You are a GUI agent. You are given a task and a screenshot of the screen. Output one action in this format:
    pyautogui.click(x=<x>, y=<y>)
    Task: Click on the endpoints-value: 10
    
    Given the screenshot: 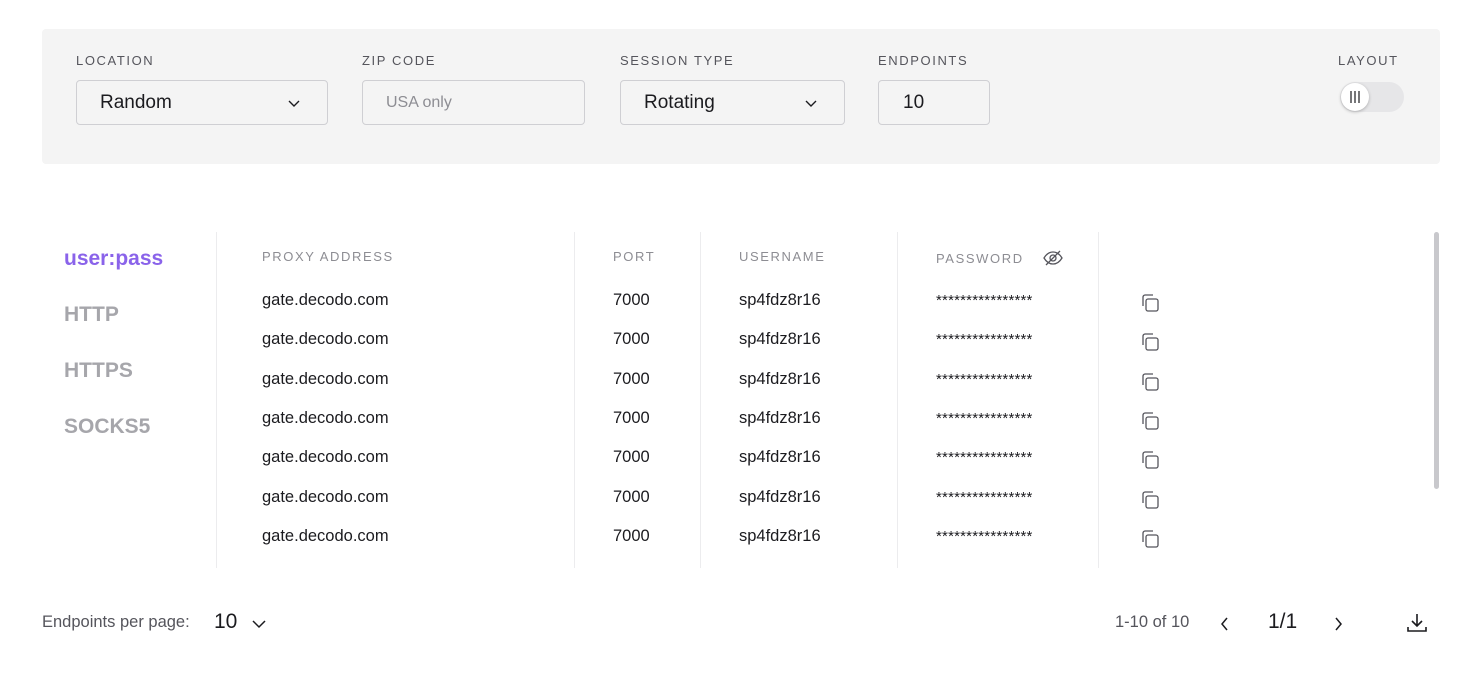 What is the action you would take?
    pyautogui.click(x=914, y=102)
    